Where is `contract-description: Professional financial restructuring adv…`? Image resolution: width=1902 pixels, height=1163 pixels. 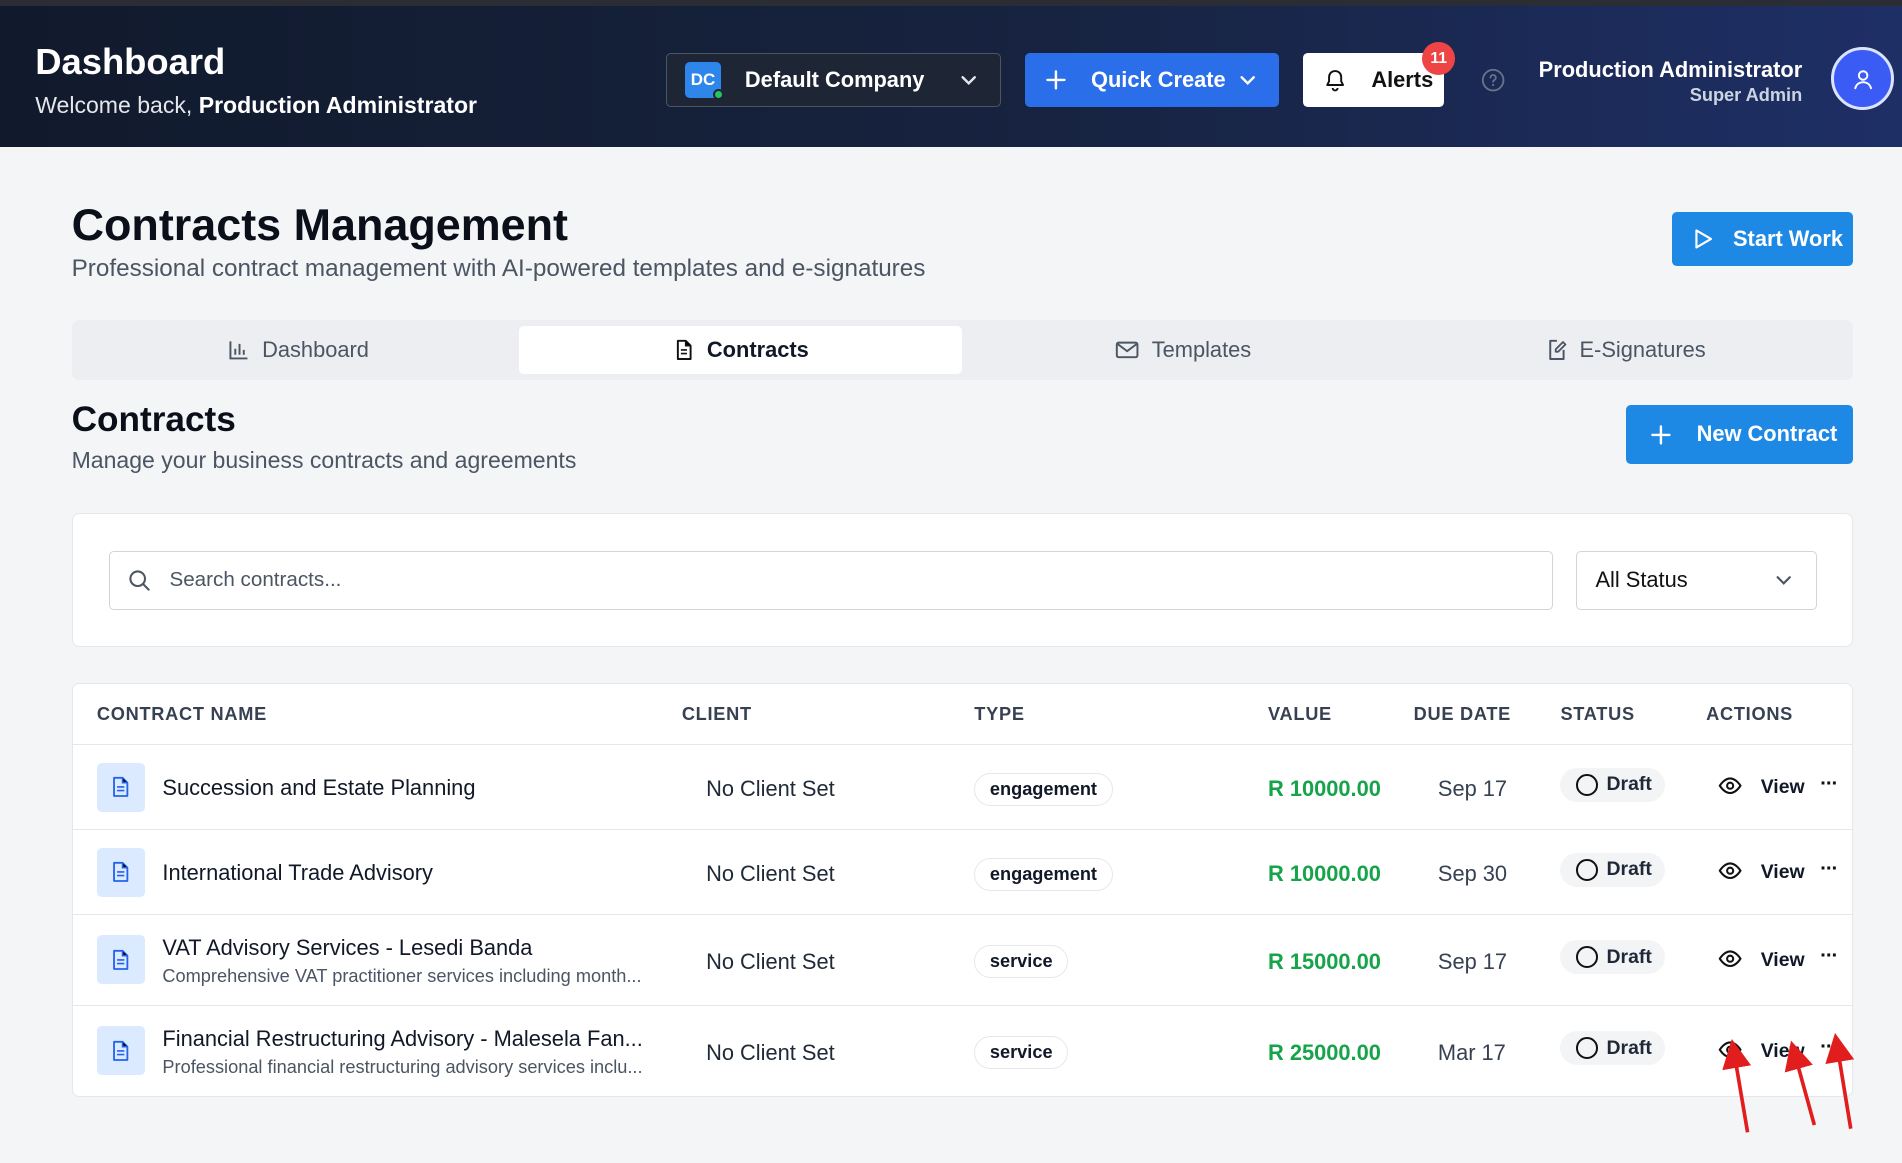
contract-description: Professional financial restructuring adv… is located at coordinates (402, 1066).